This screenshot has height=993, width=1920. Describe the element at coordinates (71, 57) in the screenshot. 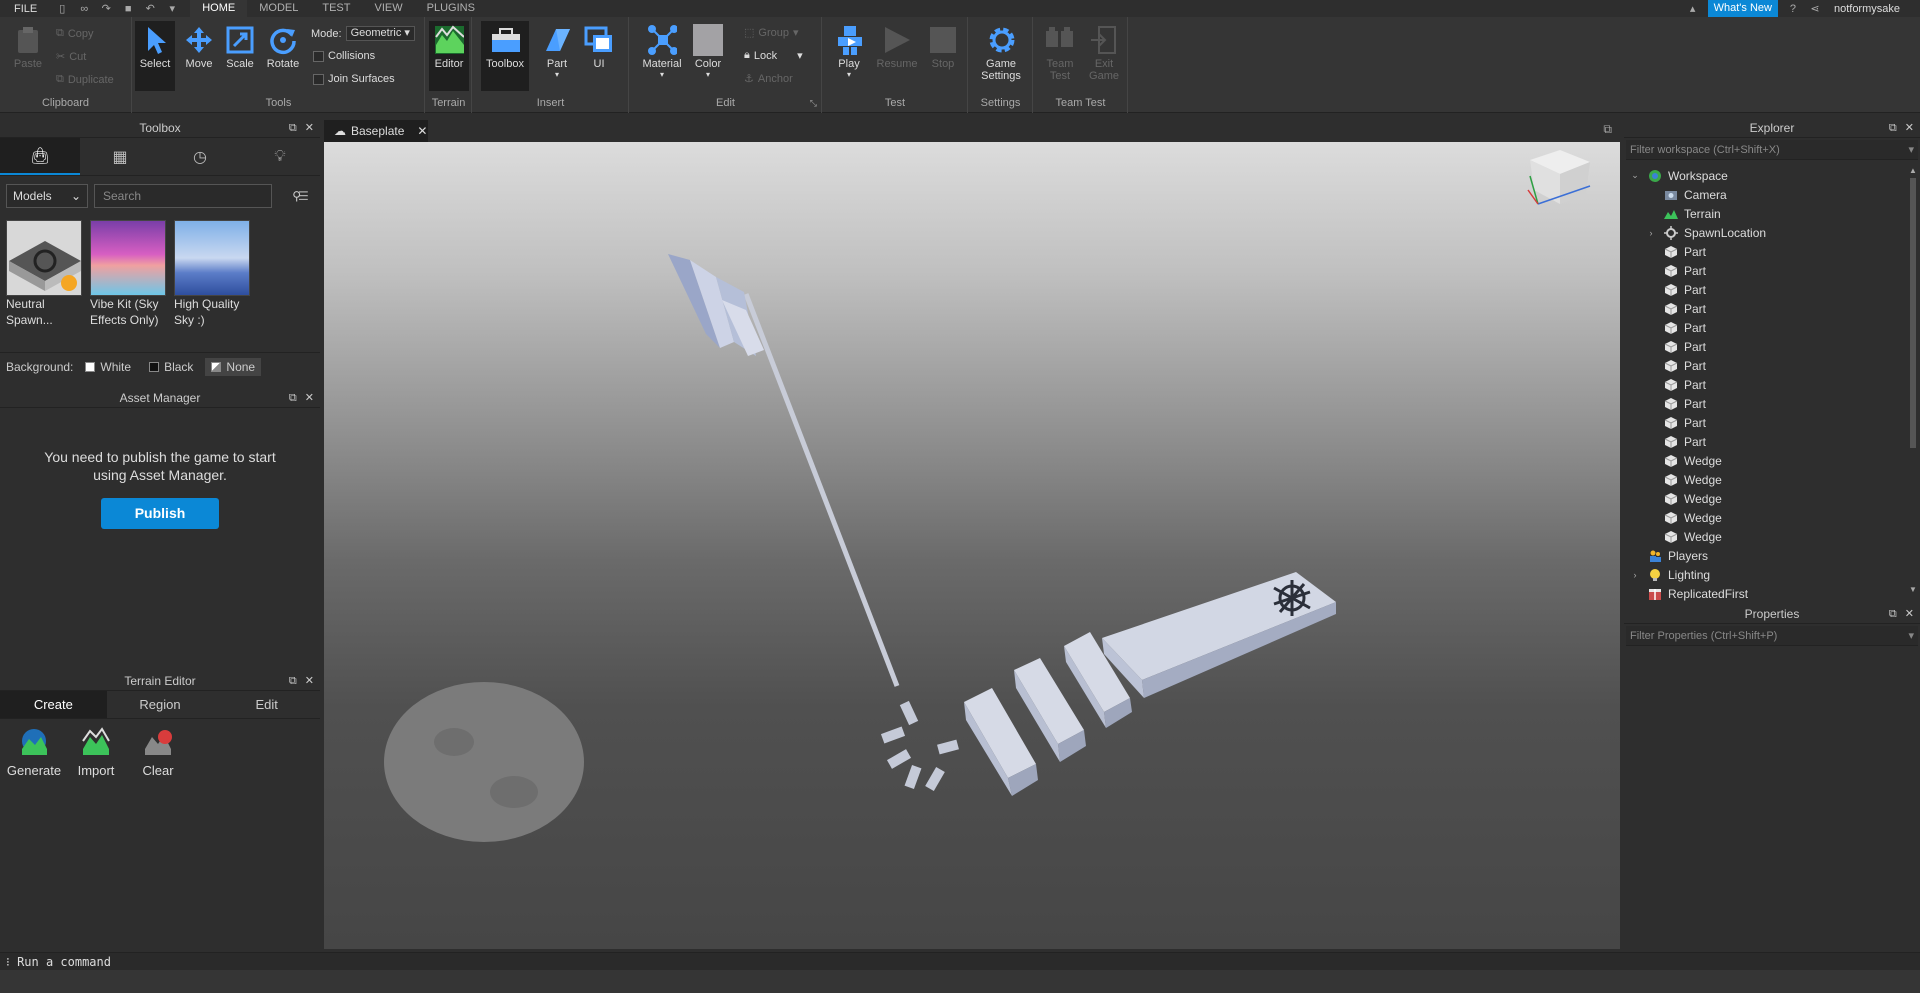

I see `cut-button: ✂ Cut` at that location.